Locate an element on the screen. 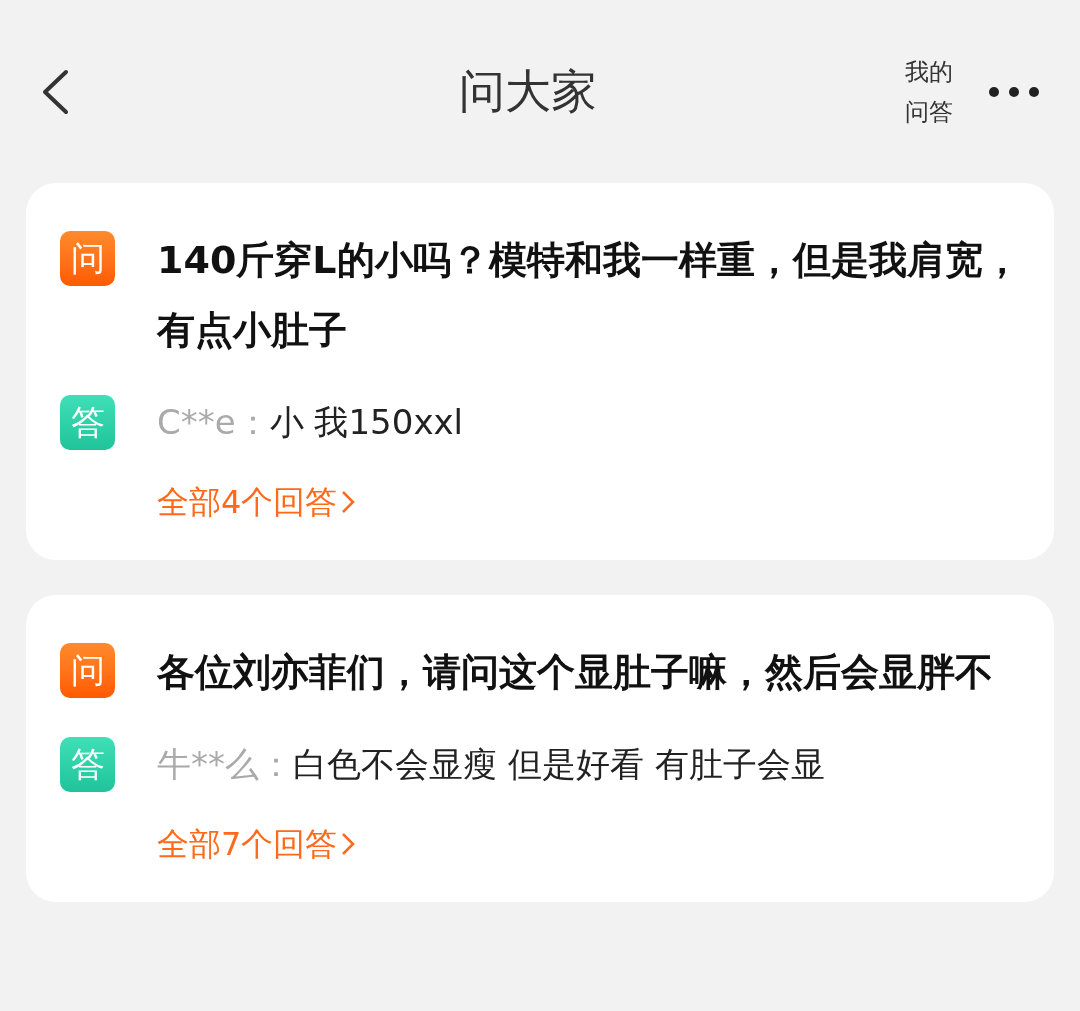  answer-text: 白色不会显瘦 但是好看 有肚子会显 is located at coordinates (559, 764).